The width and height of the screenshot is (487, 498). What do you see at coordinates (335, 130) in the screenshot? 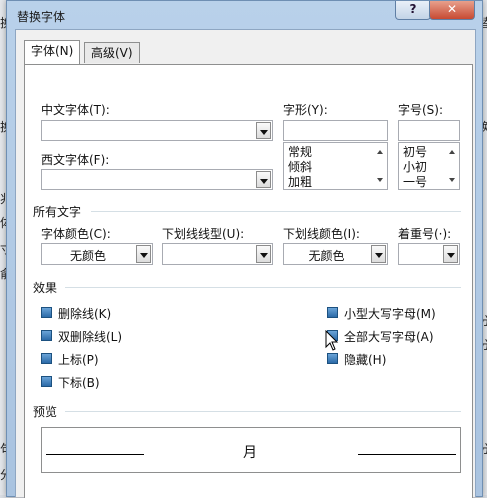
I see `font-style-input` at bounding box center [335, 130].